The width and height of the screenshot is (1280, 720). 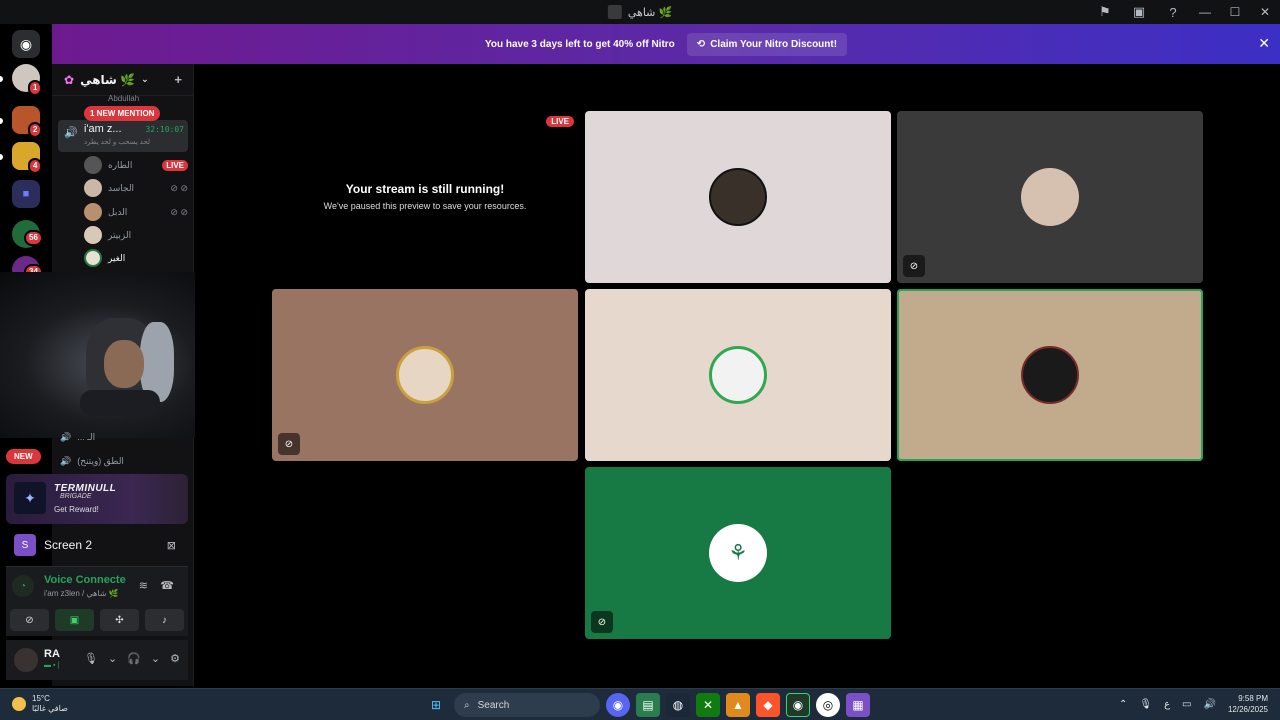 What do you see at coordinates (85, 580) in the screenshot?
I see `voice-status: Voice Connecte` at bounding box center [85, 580].